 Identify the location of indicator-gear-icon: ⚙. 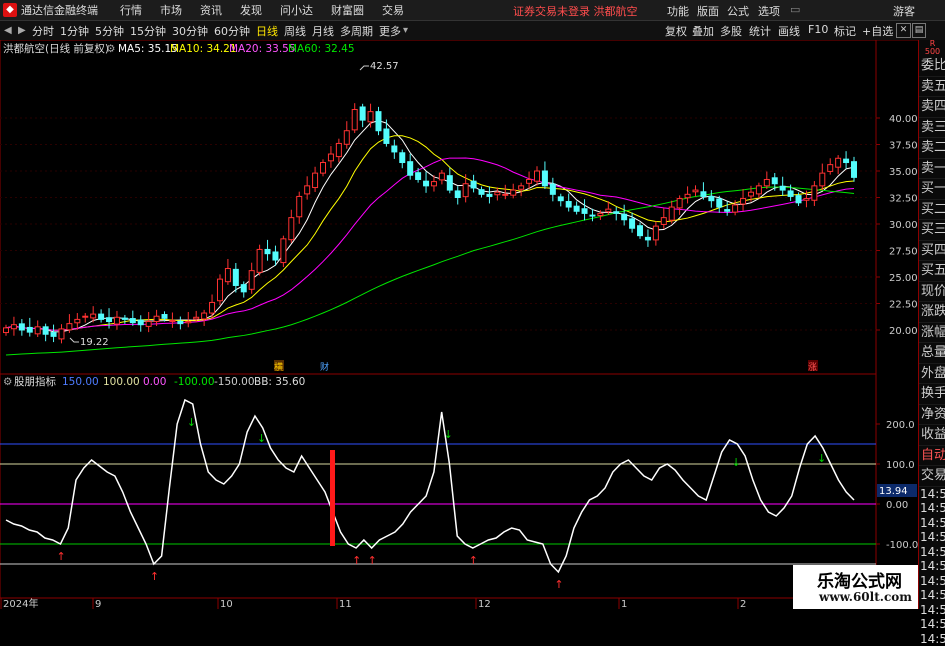
(7, 382).